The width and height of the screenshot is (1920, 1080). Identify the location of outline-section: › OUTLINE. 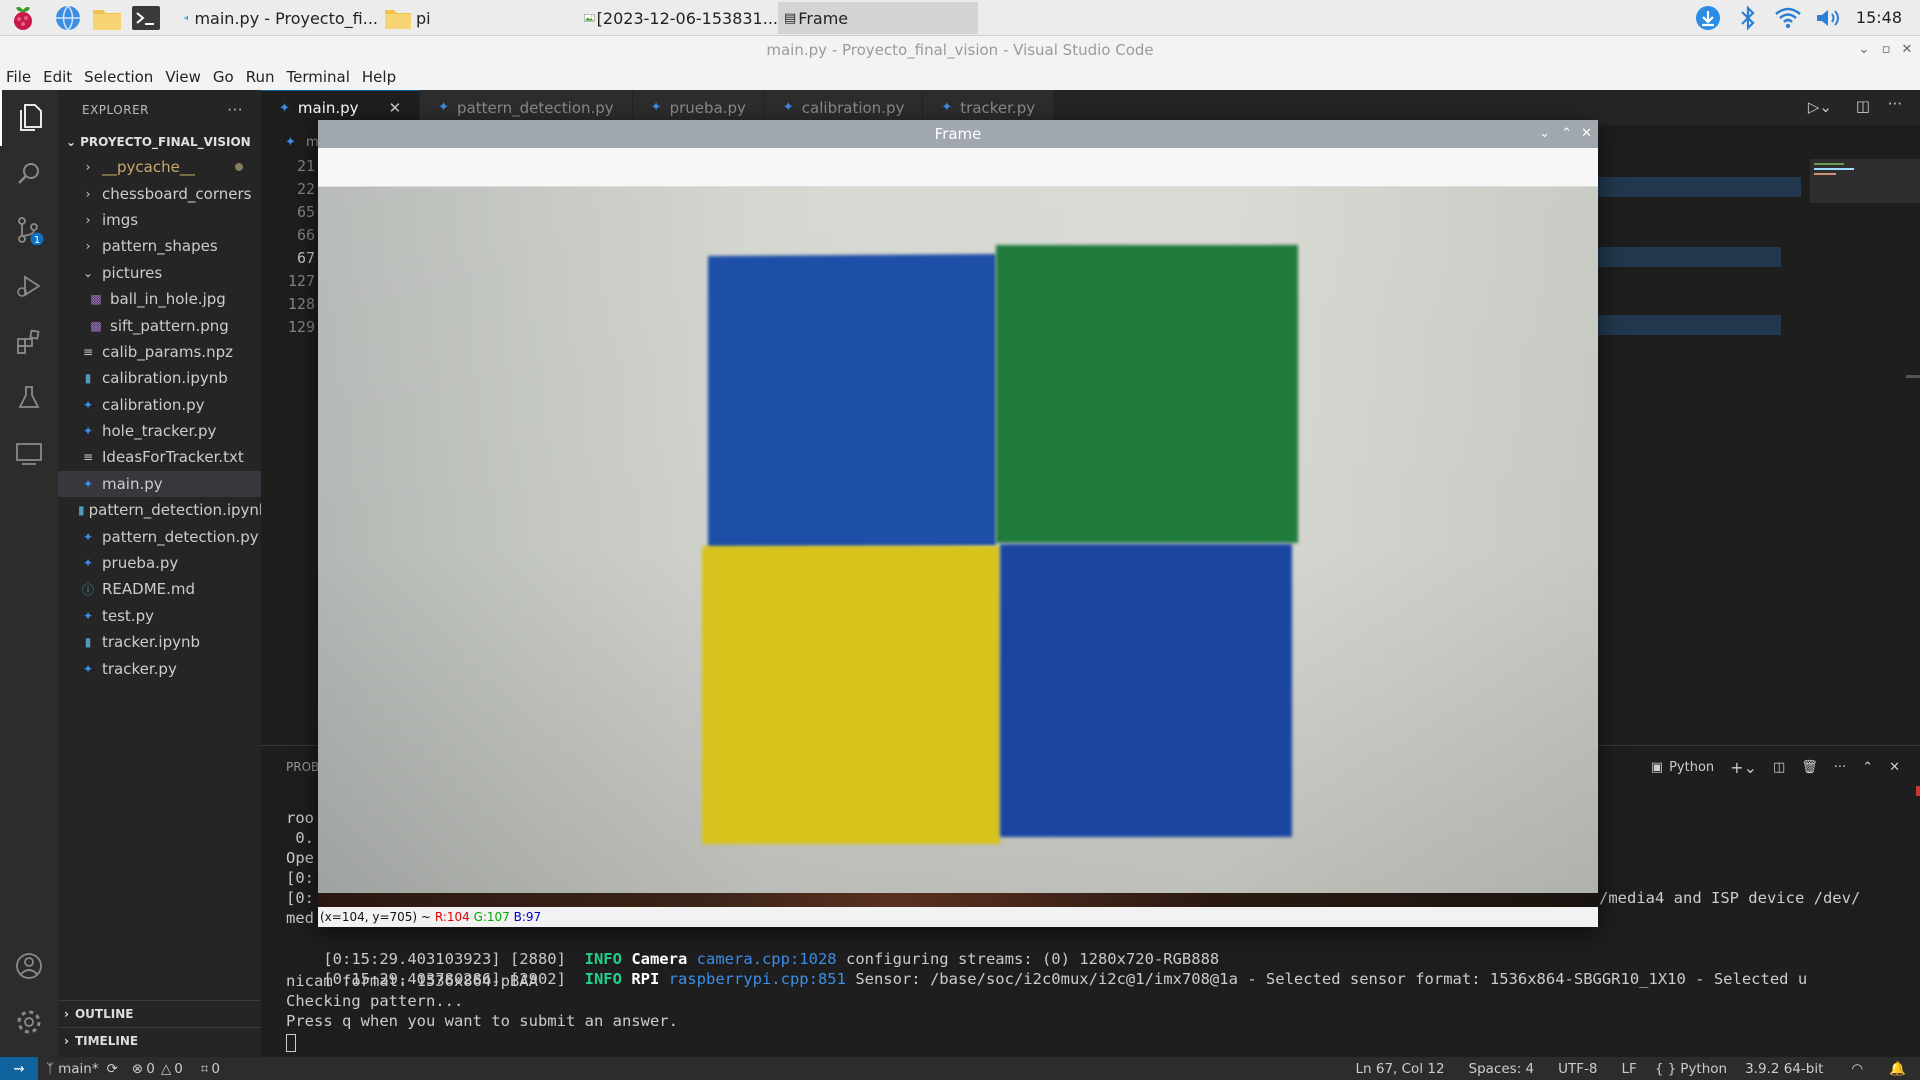
(159, 1013).